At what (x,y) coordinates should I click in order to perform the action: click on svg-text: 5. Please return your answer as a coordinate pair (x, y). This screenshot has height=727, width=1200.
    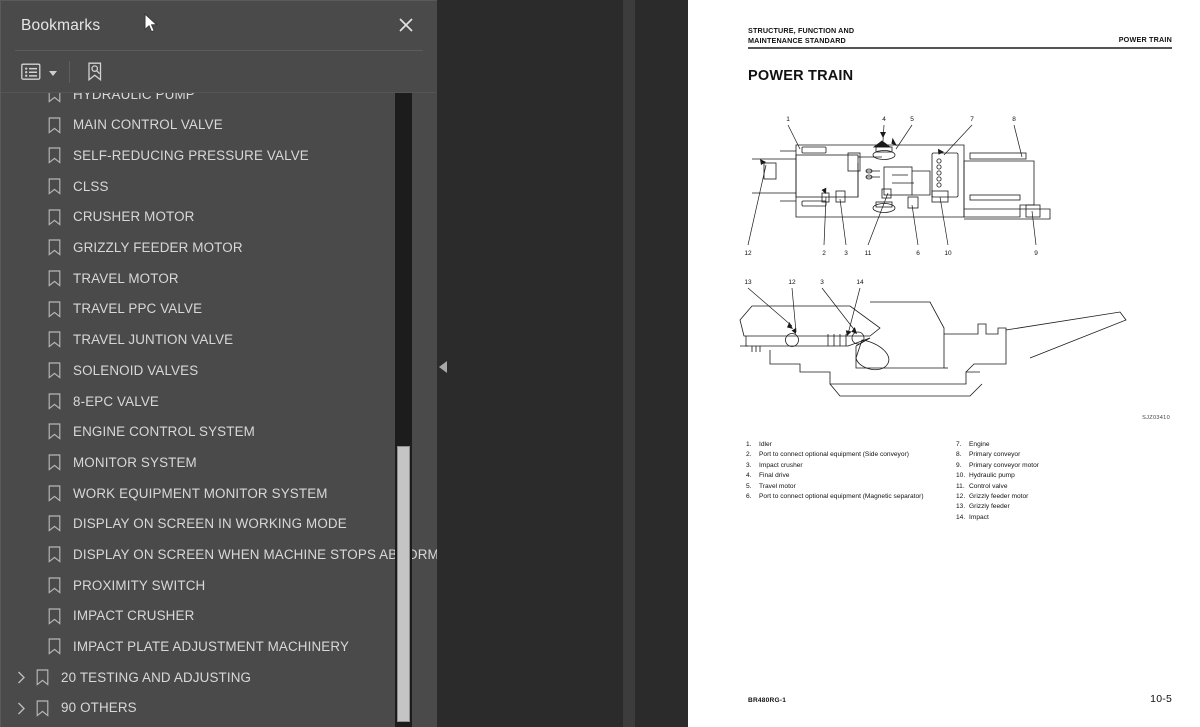
    Looking at the image, I should click on (912, 119).